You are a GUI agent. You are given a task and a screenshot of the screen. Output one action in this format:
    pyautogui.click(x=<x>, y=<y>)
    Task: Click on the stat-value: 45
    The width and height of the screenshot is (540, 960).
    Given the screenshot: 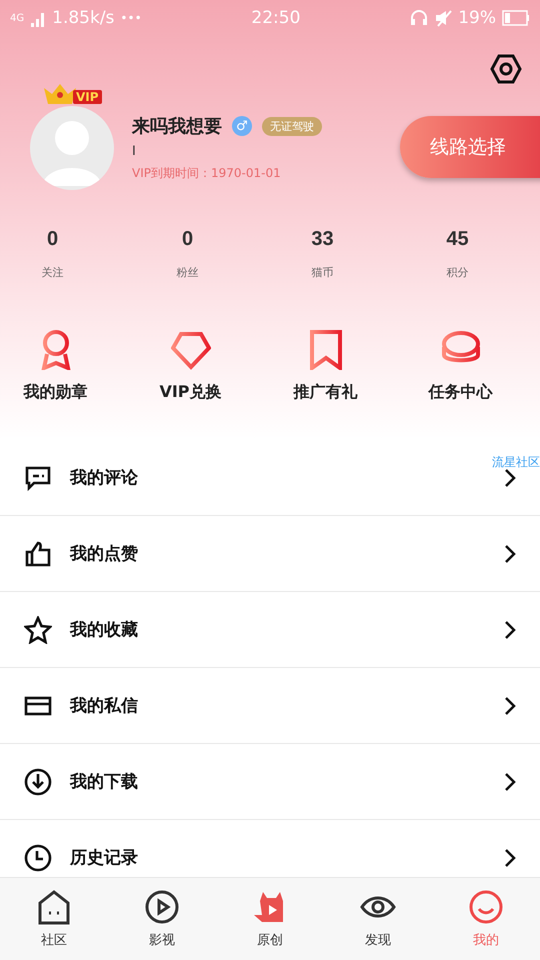 What is the action you would take?
    pyautogui.click(x=457, y=239)
    